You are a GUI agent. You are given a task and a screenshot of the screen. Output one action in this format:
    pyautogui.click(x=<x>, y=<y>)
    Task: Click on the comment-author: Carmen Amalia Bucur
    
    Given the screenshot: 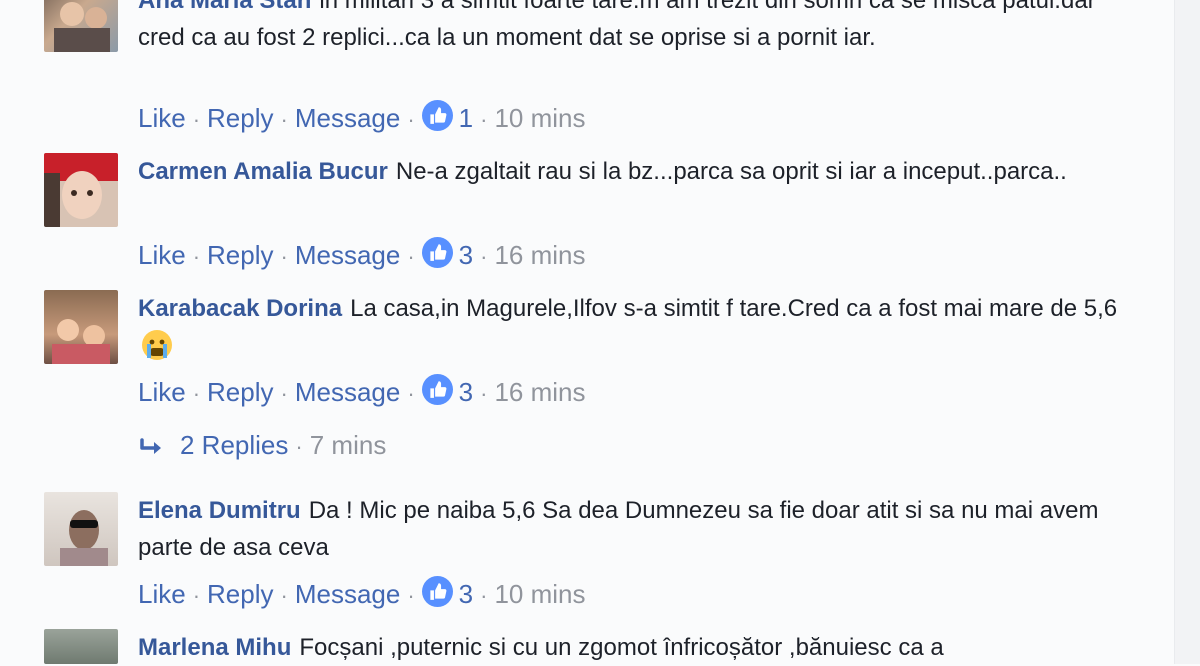 What is the action you would take?
    pyautogui.click(x=263, y=171)
    